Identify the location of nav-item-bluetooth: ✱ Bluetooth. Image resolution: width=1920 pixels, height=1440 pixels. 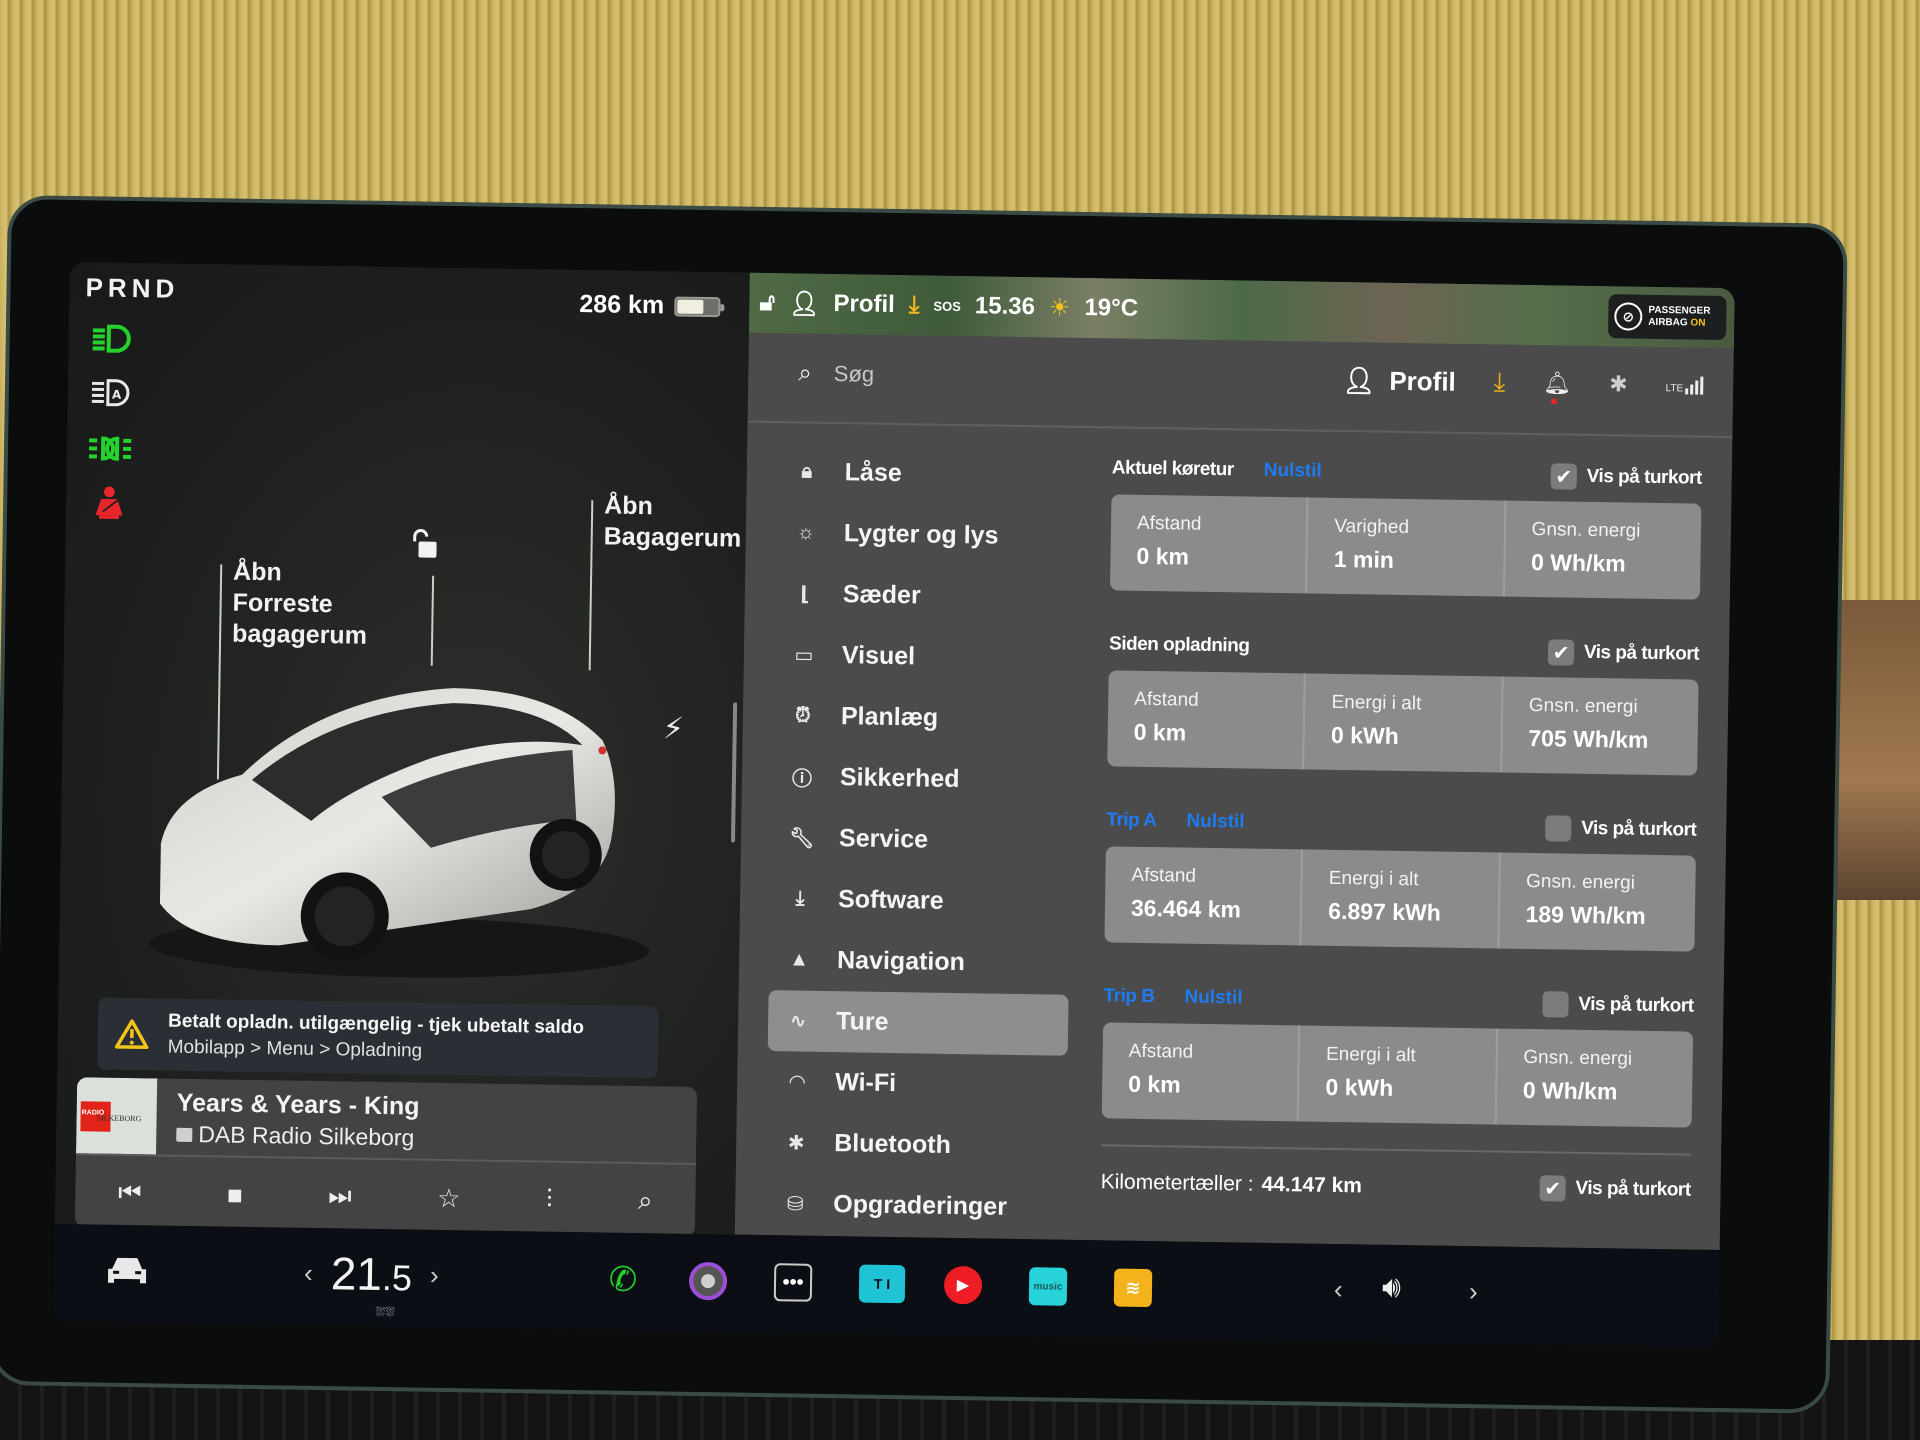
(916, 1145).